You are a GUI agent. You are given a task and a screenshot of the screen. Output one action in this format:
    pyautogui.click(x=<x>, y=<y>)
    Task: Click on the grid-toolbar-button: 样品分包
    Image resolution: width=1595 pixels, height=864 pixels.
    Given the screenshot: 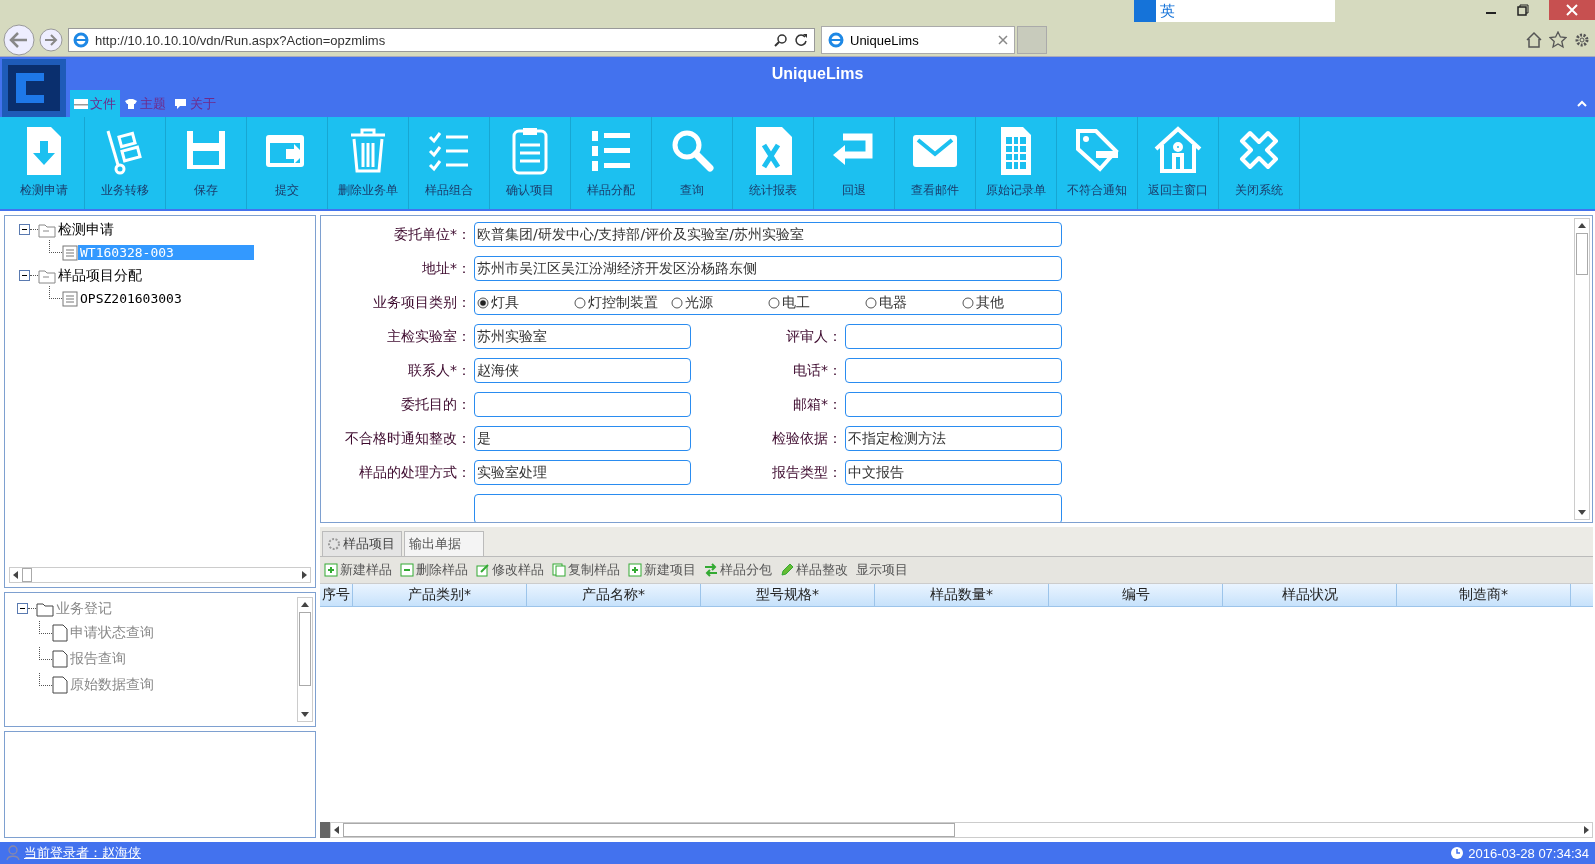 What is the action you would take?
    pyautogui.click(x=738, y=570)
    